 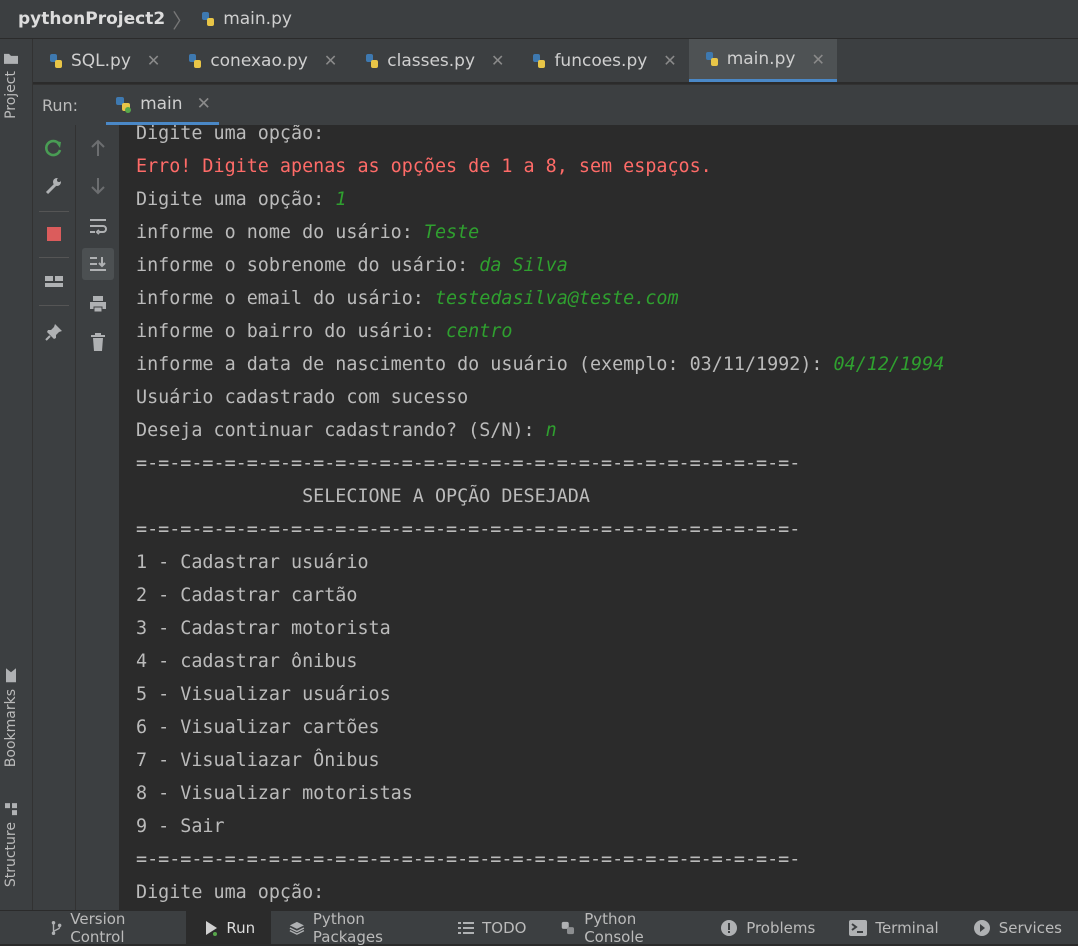 I want to click on tab-classes-py: classes.py ✕, so click(x=432, y=60).